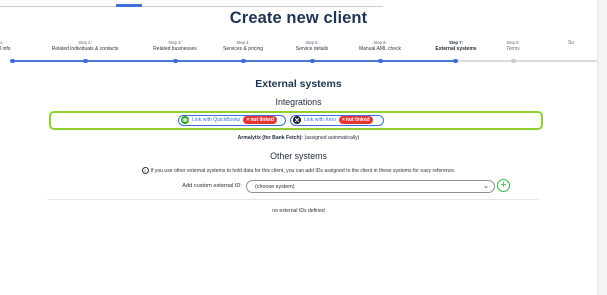  Describe the element at coordinates (312, 49) in the screenshot. I see `step-label: Service details` at that location.